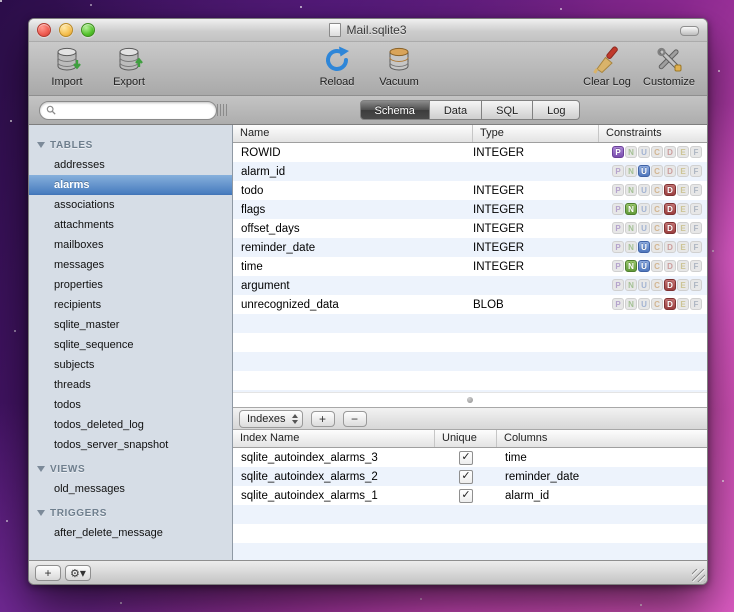  What do you see at coordinates (130, 365) in the screenshot?
I see `sidebar-item-subjects: subjects` at bounding box center [130, 365].